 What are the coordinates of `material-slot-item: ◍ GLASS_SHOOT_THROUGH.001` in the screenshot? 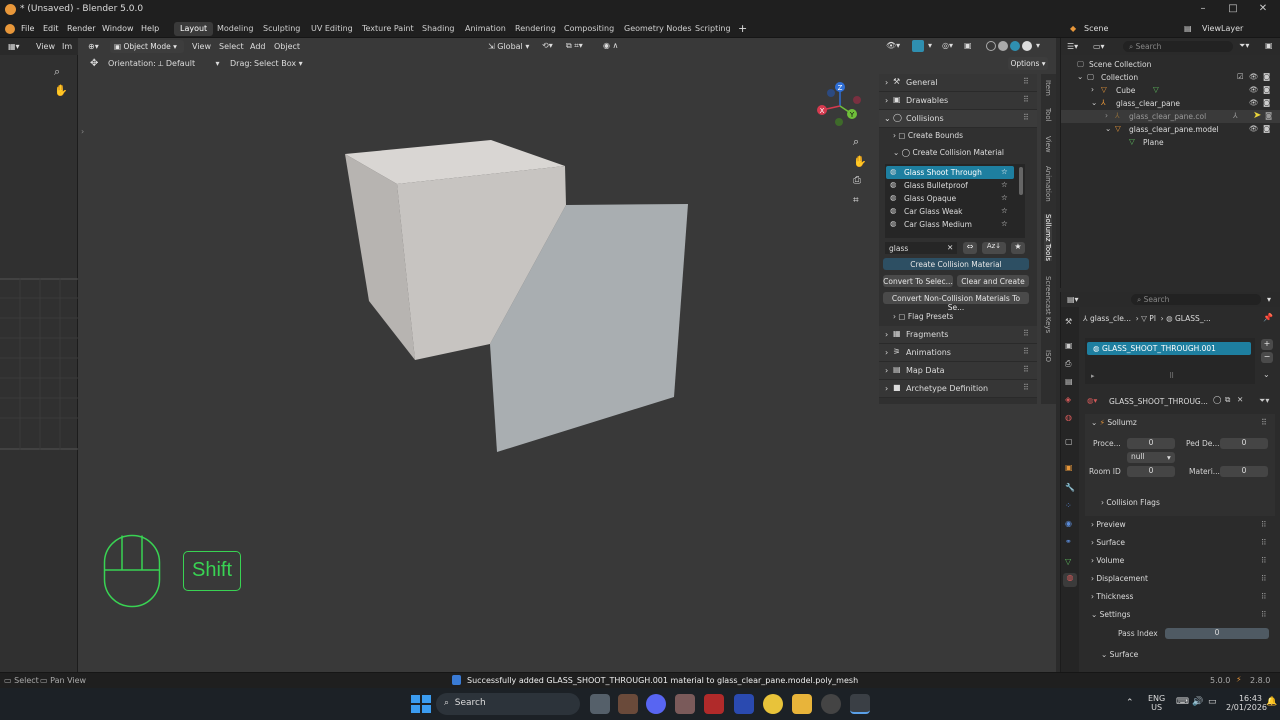 It's located at (1169, 348).